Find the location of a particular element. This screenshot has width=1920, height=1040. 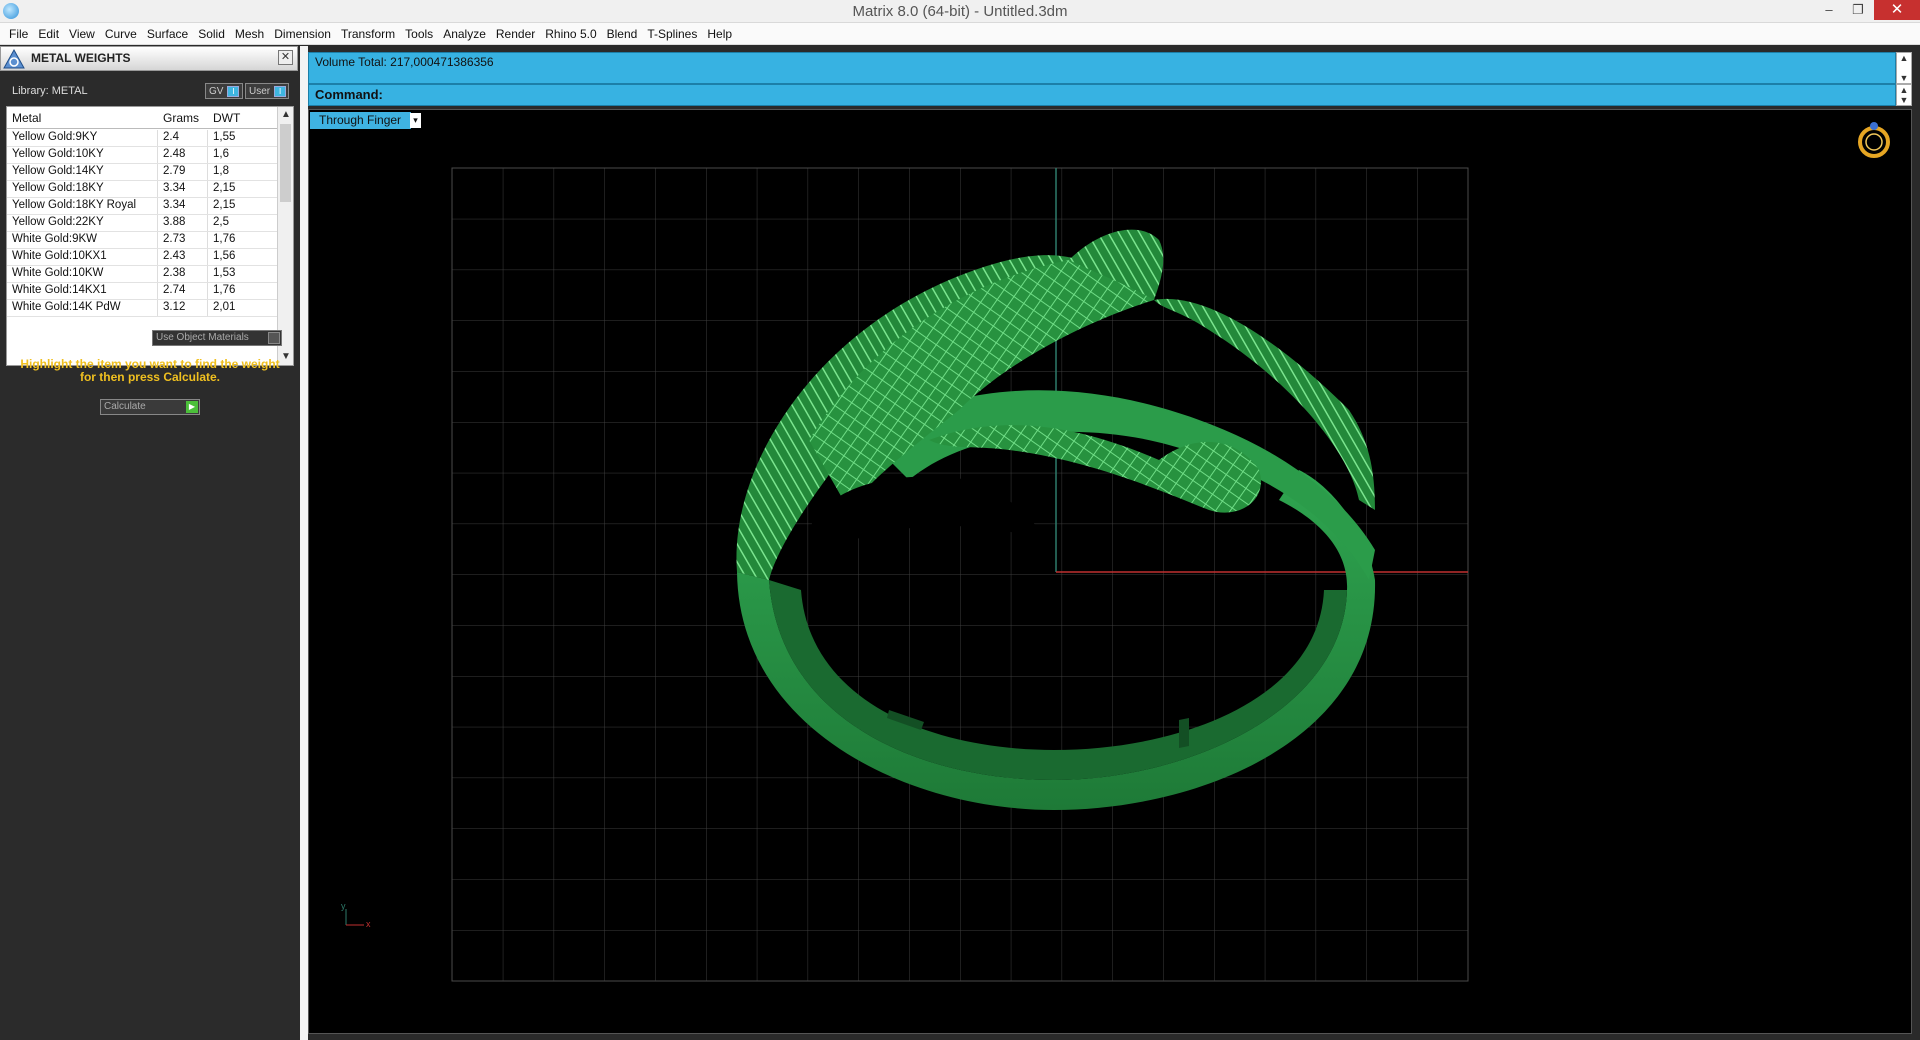

grams-cell: 3.88 is located at coordinates (183, 223).